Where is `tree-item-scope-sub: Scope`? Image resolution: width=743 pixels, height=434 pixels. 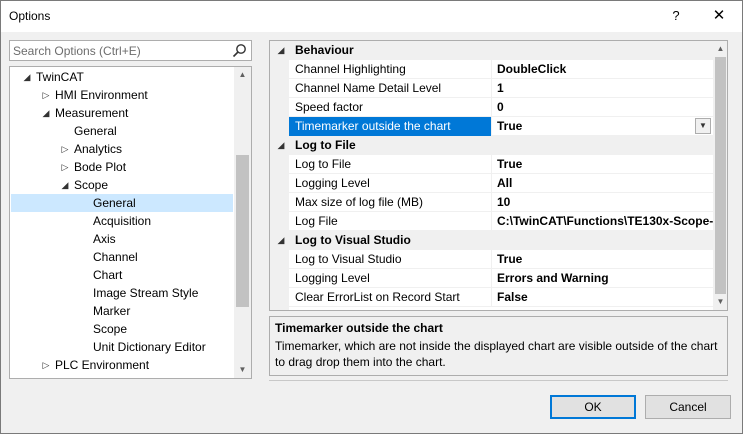
tree-item-scope-sub: Scope is located at coordinates (122, 329).